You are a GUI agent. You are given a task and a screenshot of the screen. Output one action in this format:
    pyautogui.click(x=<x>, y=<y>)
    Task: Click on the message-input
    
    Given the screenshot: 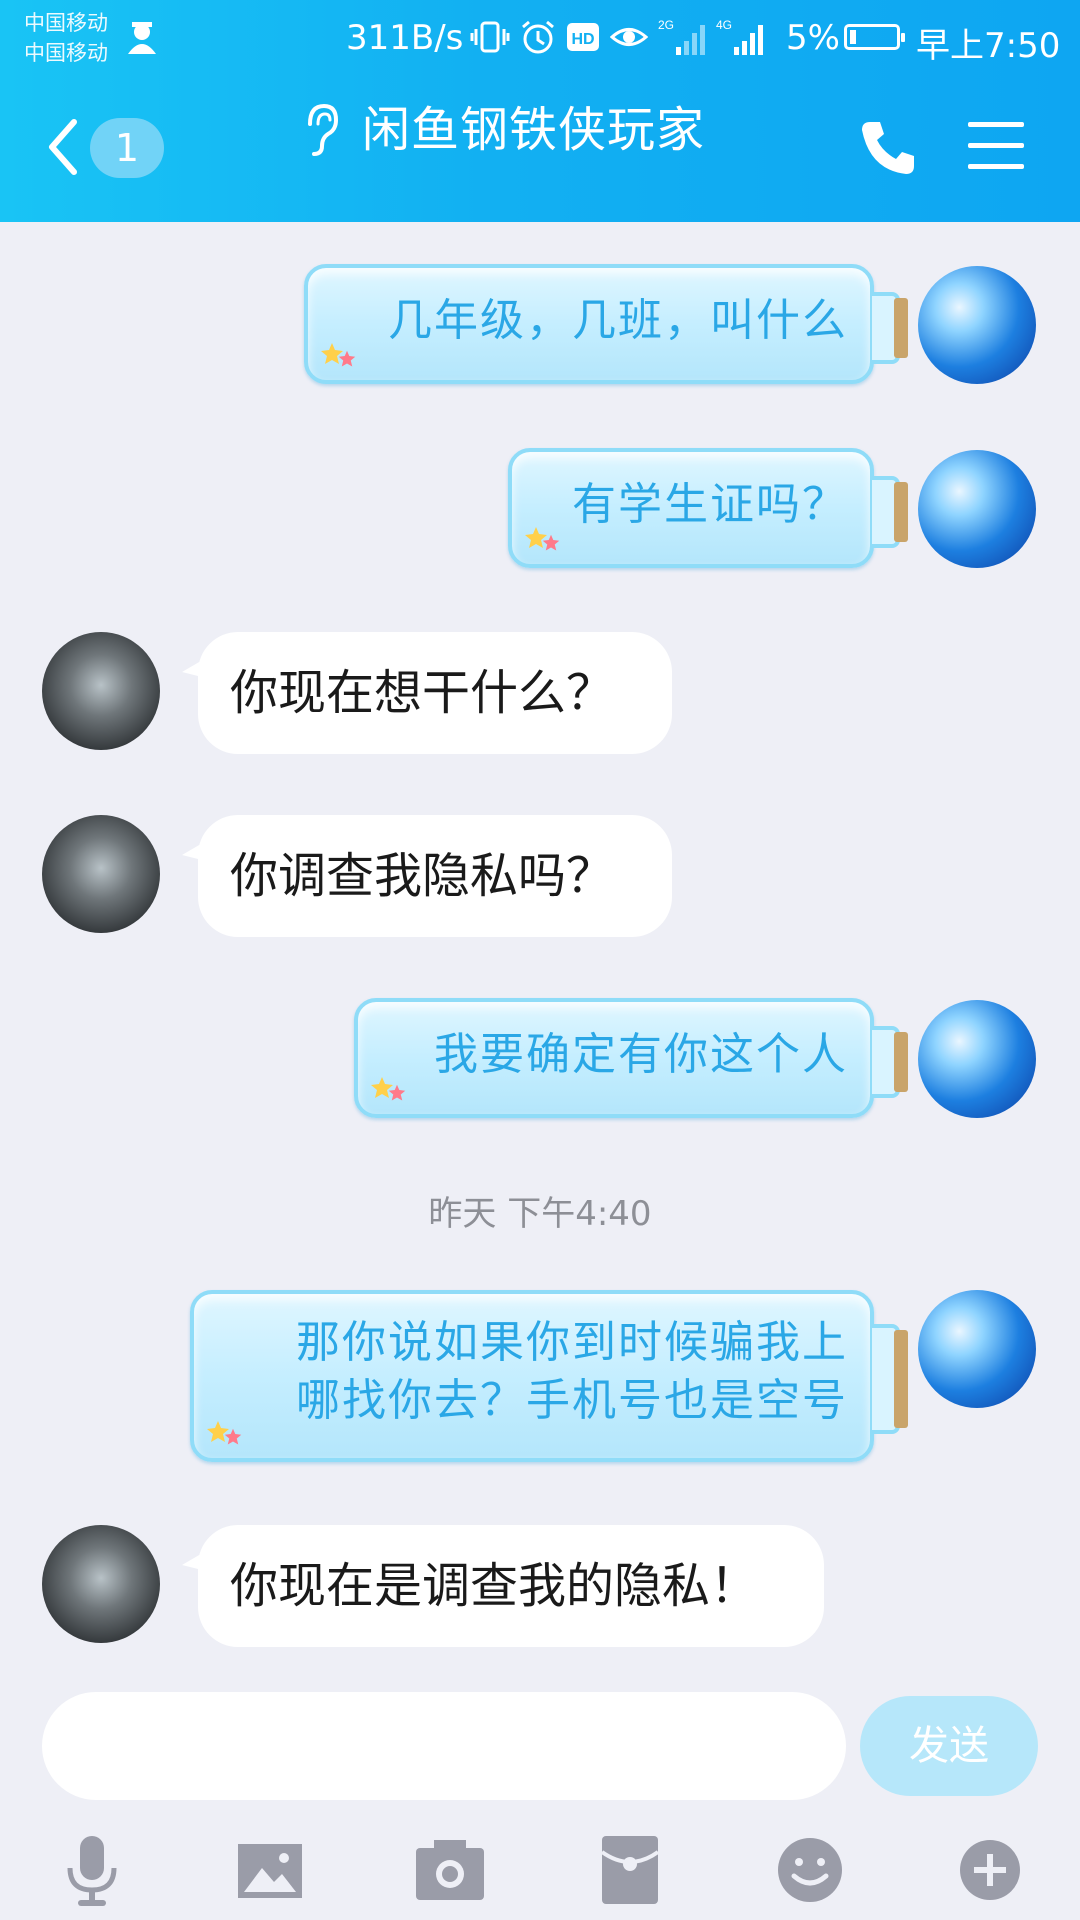 What is the action you would take?
    pyautogui.click(x=444, y=1746)
    